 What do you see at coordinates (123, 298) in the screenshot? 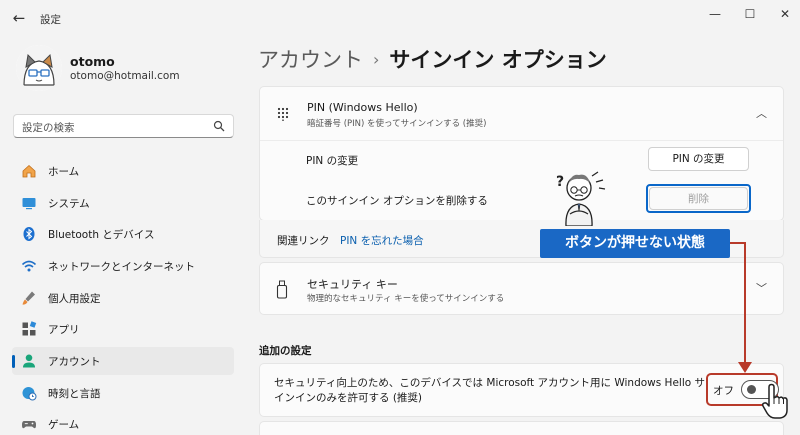
I see `sidebar-item-personalization: 個人用設定` at bounding box center [123, 298].